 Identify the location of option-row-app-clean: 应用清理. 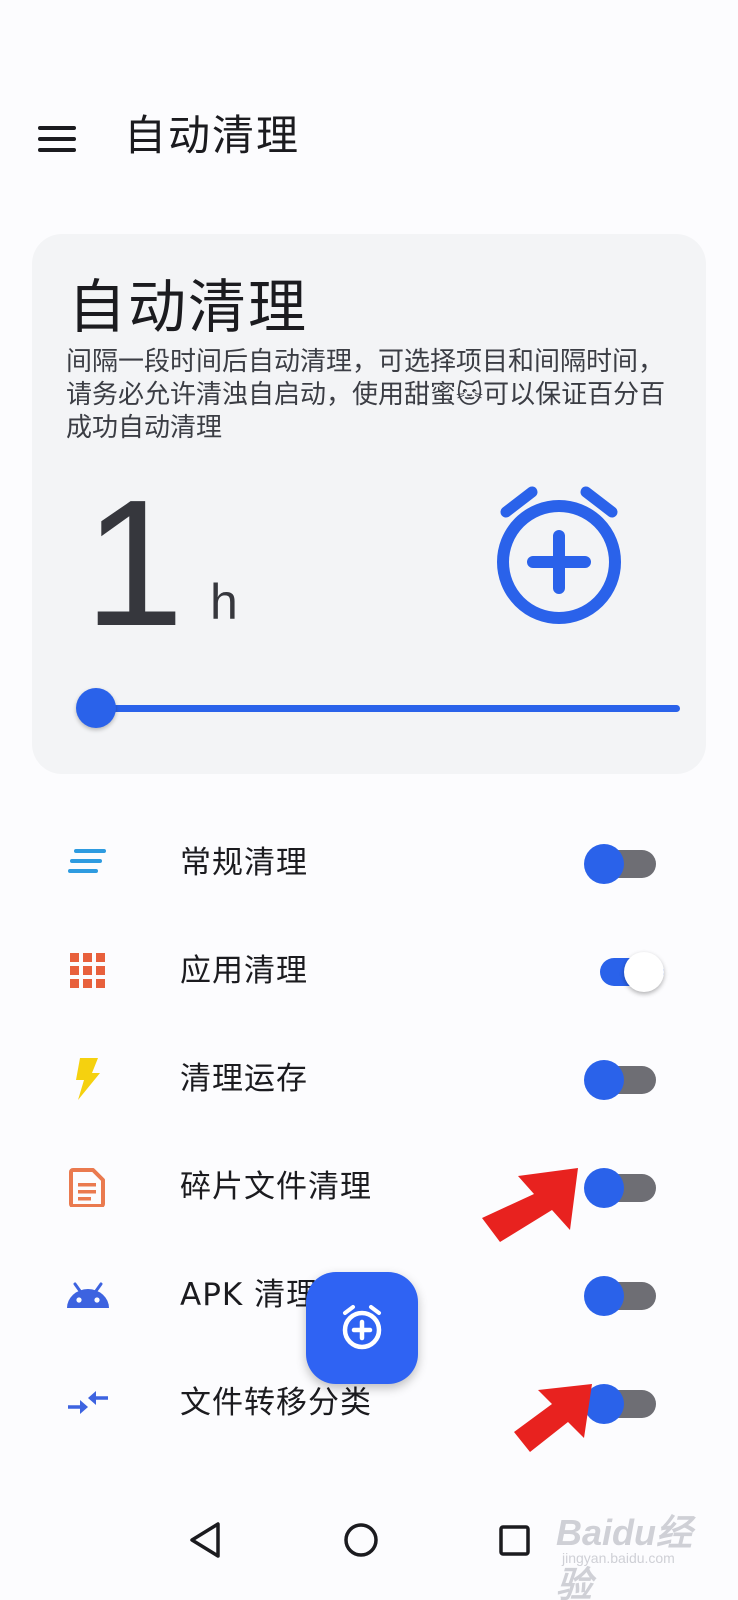
(369, 971).